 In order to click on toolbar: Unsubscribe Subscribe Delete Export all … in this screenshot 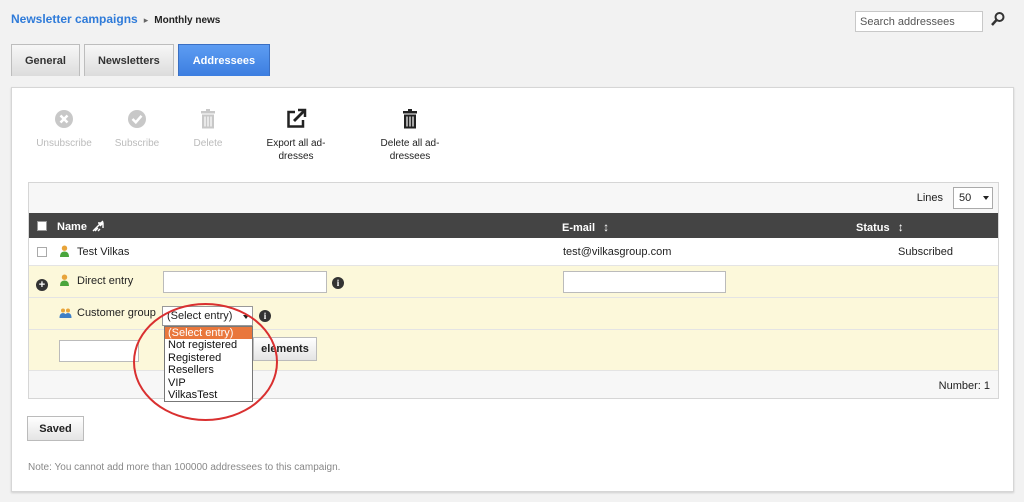, I will do `click(249, 135)`.